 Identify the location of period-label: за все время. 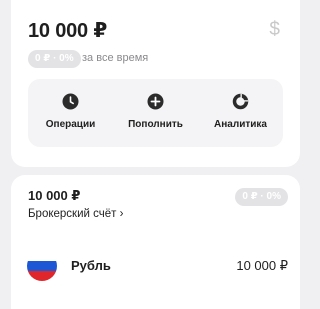
(115, 58).